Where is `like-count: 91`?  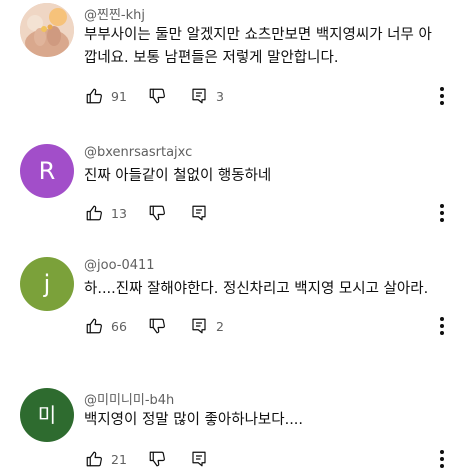
like-count: 91 is located at coordinates (119, 96).